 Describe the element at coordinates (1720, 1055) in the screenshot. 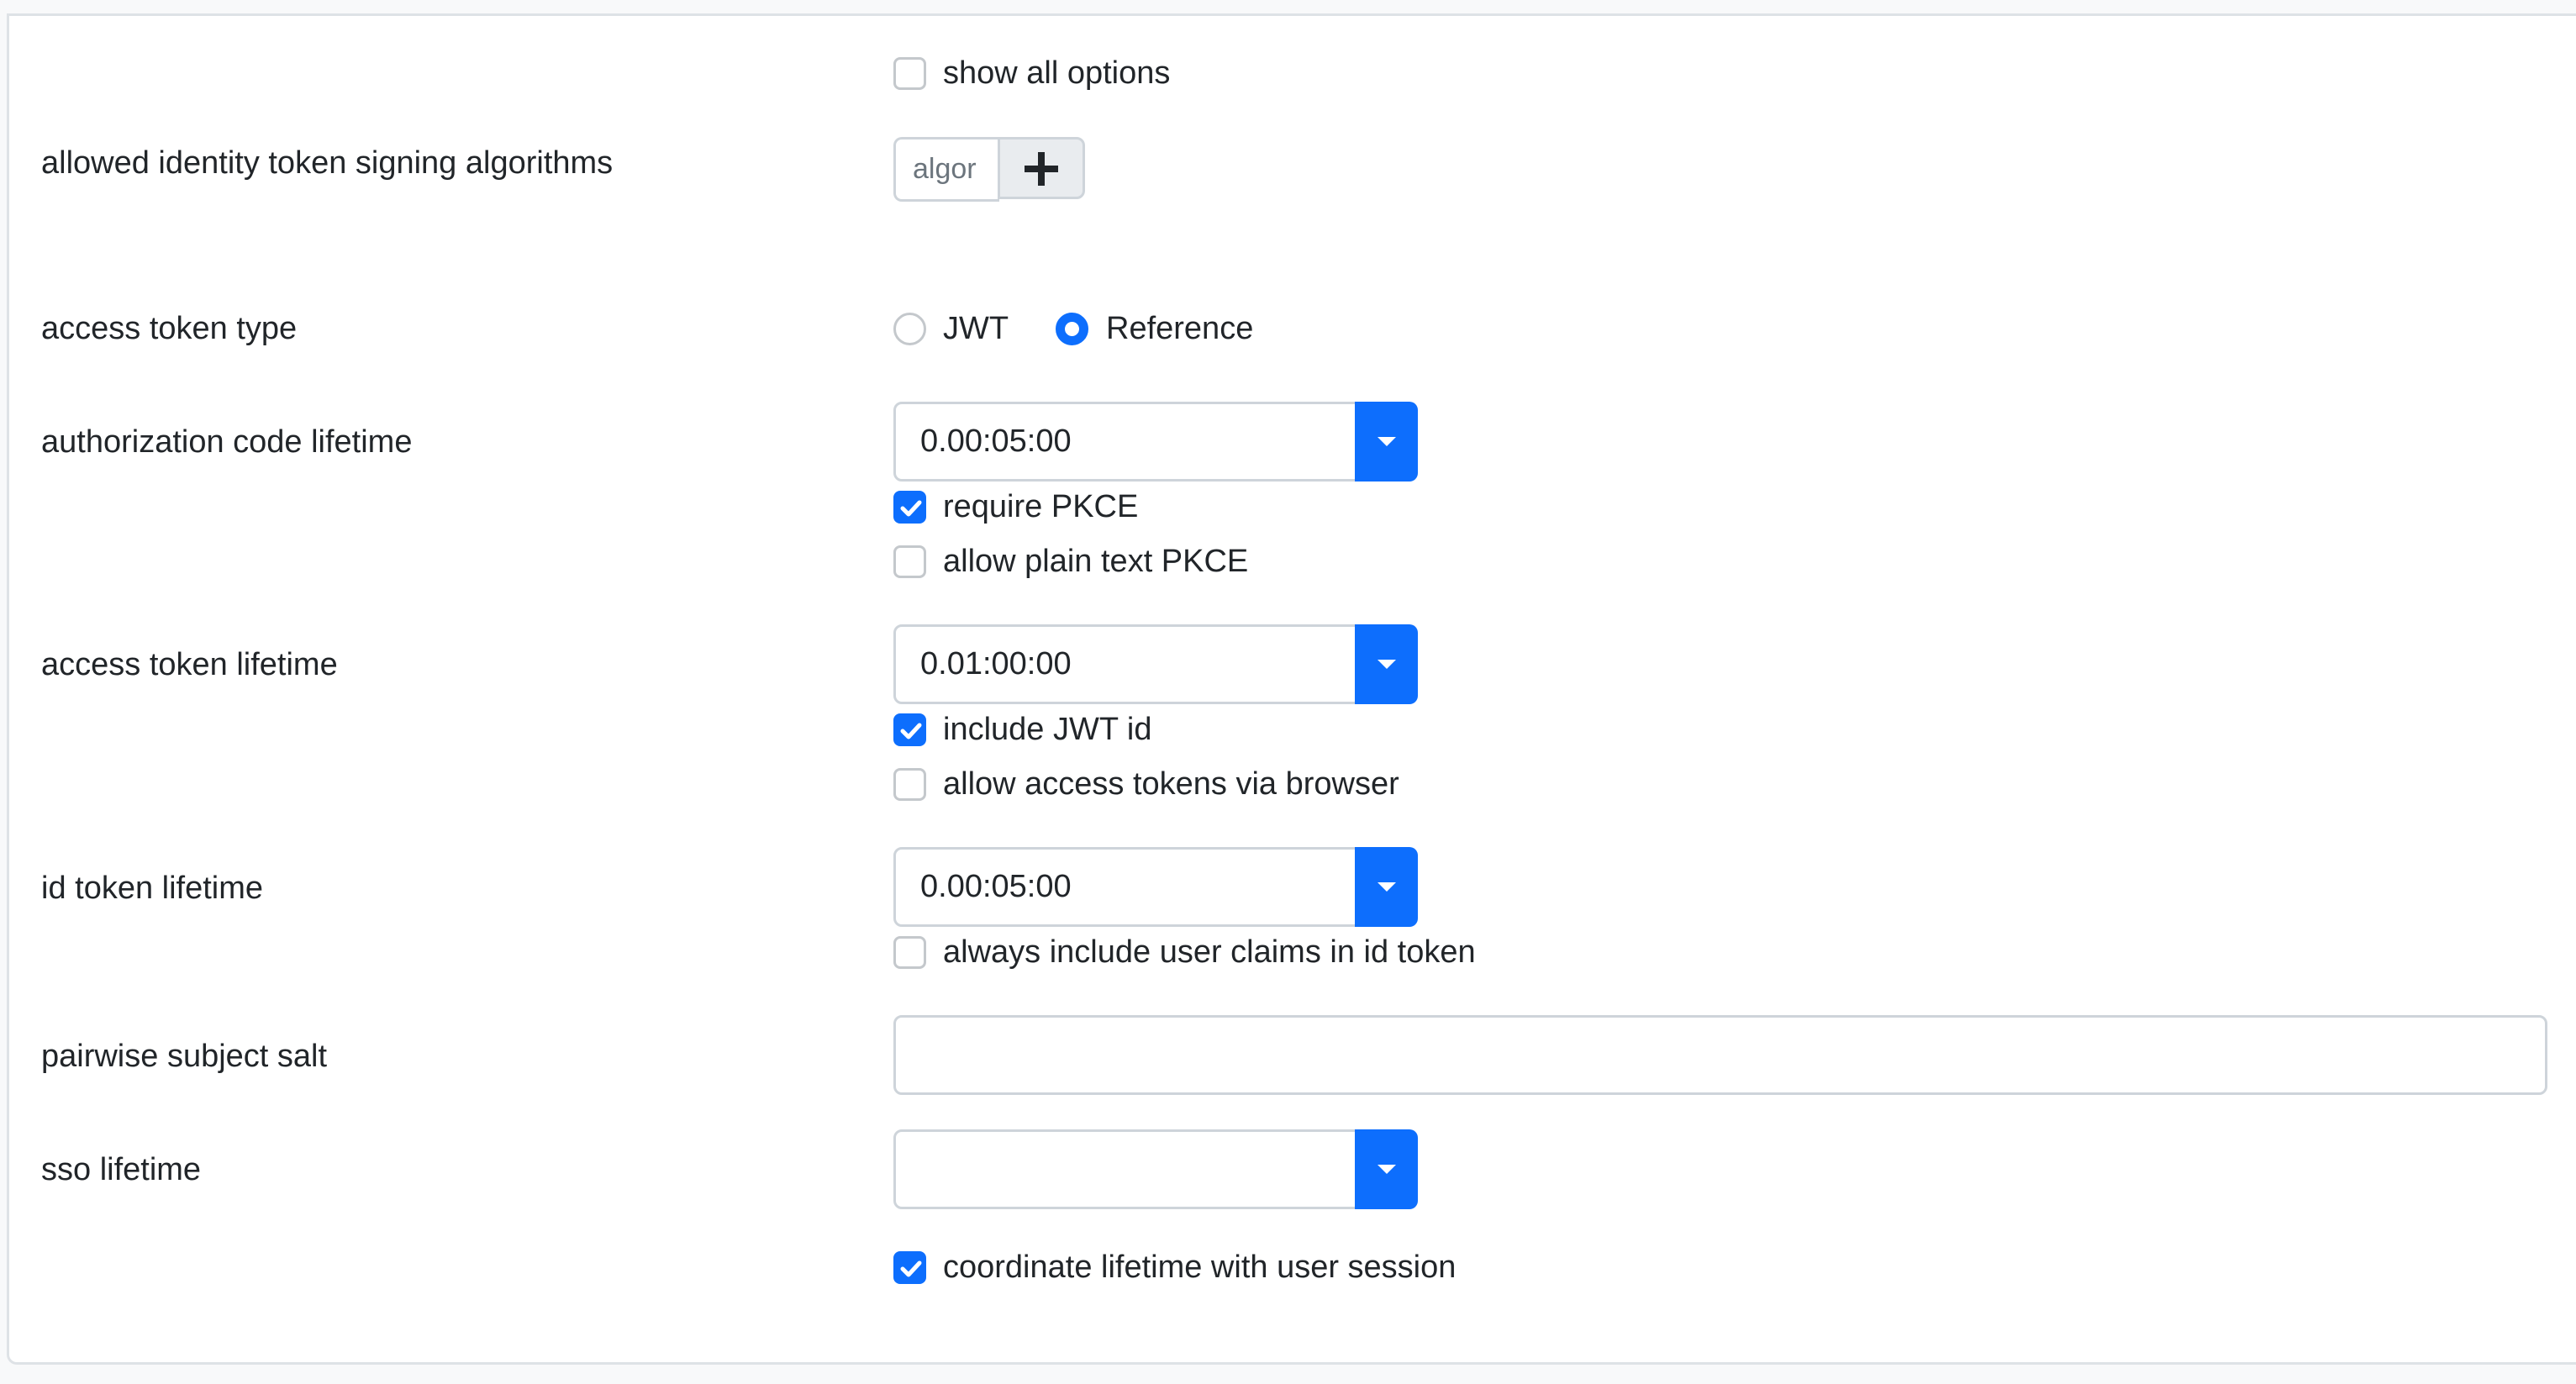

I see `pairwise-subject-salt-input` at that location.